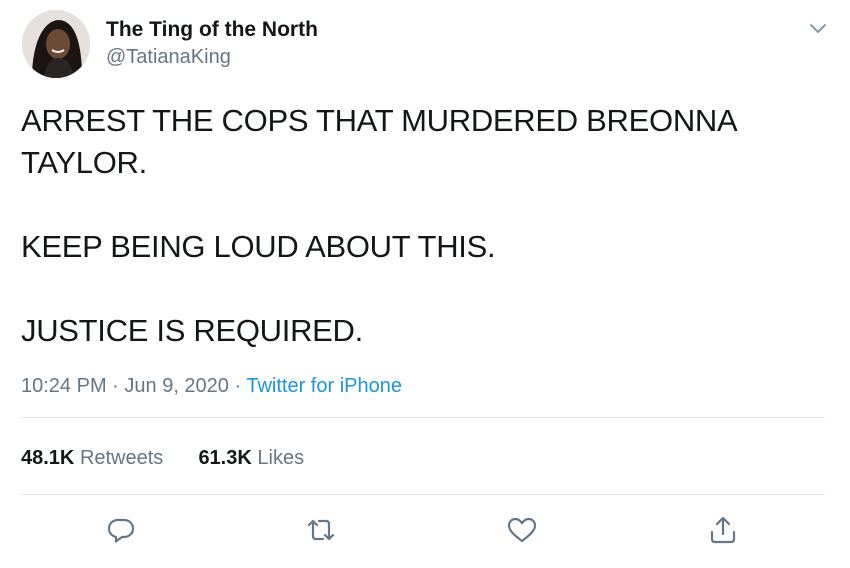 The width and height of the screenshot is (850, 568). Describe the element at coordinates (64, 386) in the screenshot. I see `tweet-time: 10:24 PM` at that location.